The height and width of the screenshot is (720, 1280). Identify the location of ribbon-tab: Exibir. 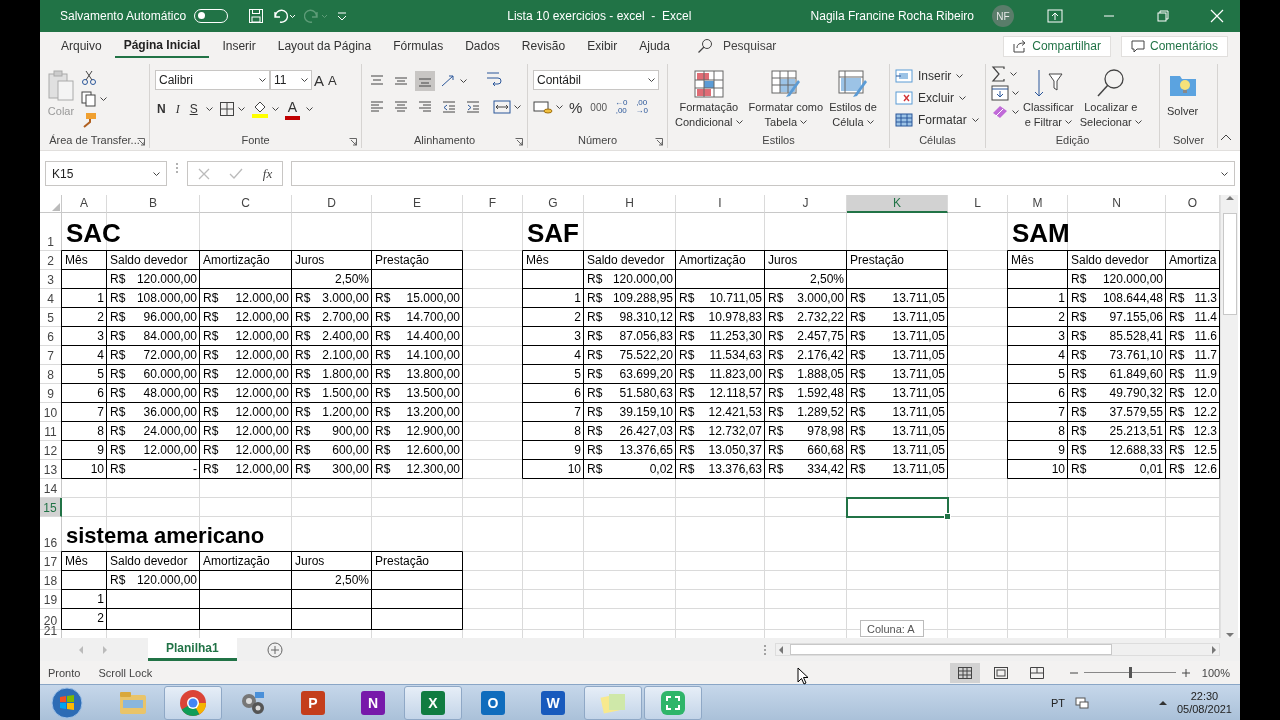
(602, 46).